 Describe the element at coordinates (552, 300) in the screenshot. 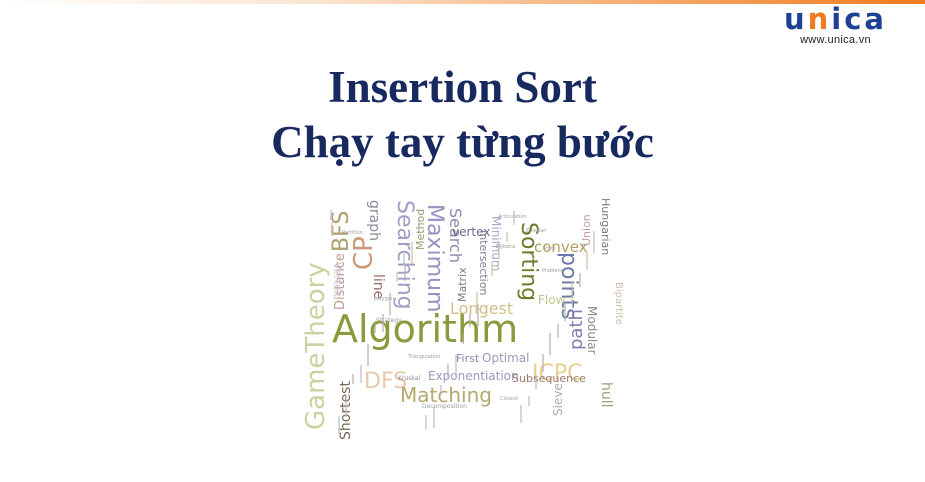

I see `cloud-word: Flow` at that location.